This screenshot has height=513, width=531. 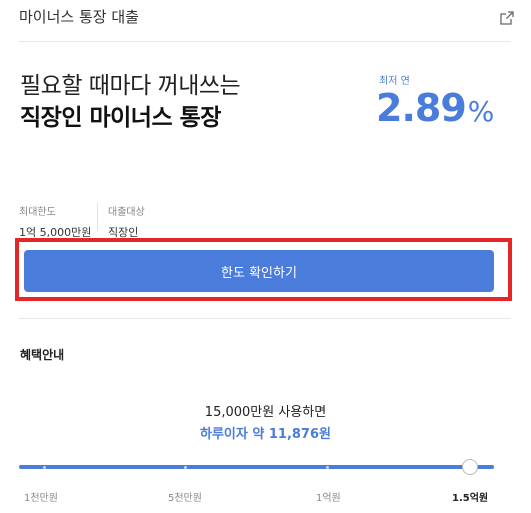 I want to click on rate-value: 2.89%, so click(x=435, y=108).